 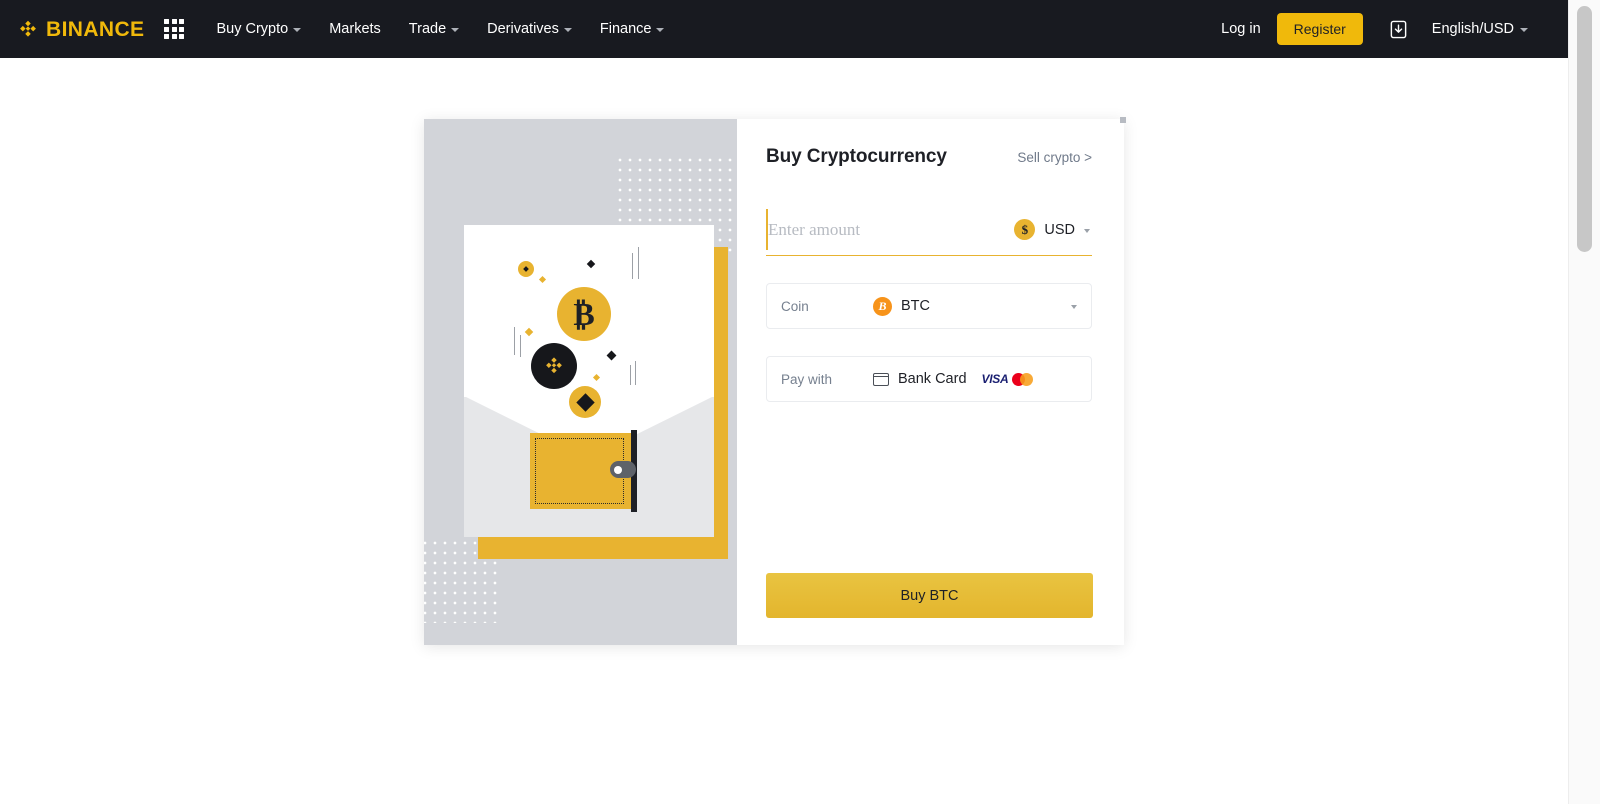 I want to click on nav-label-markets: Markets, so click(x=355, y=29).